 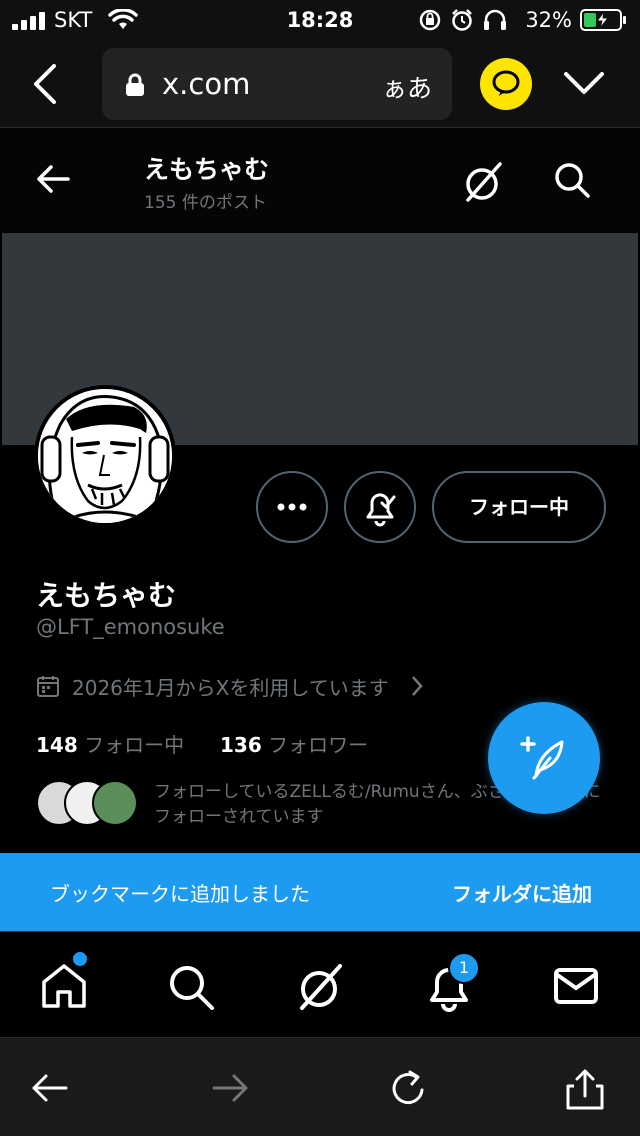 I want to click on address-field: x.com ぁあ, so click(x=277, y=84).